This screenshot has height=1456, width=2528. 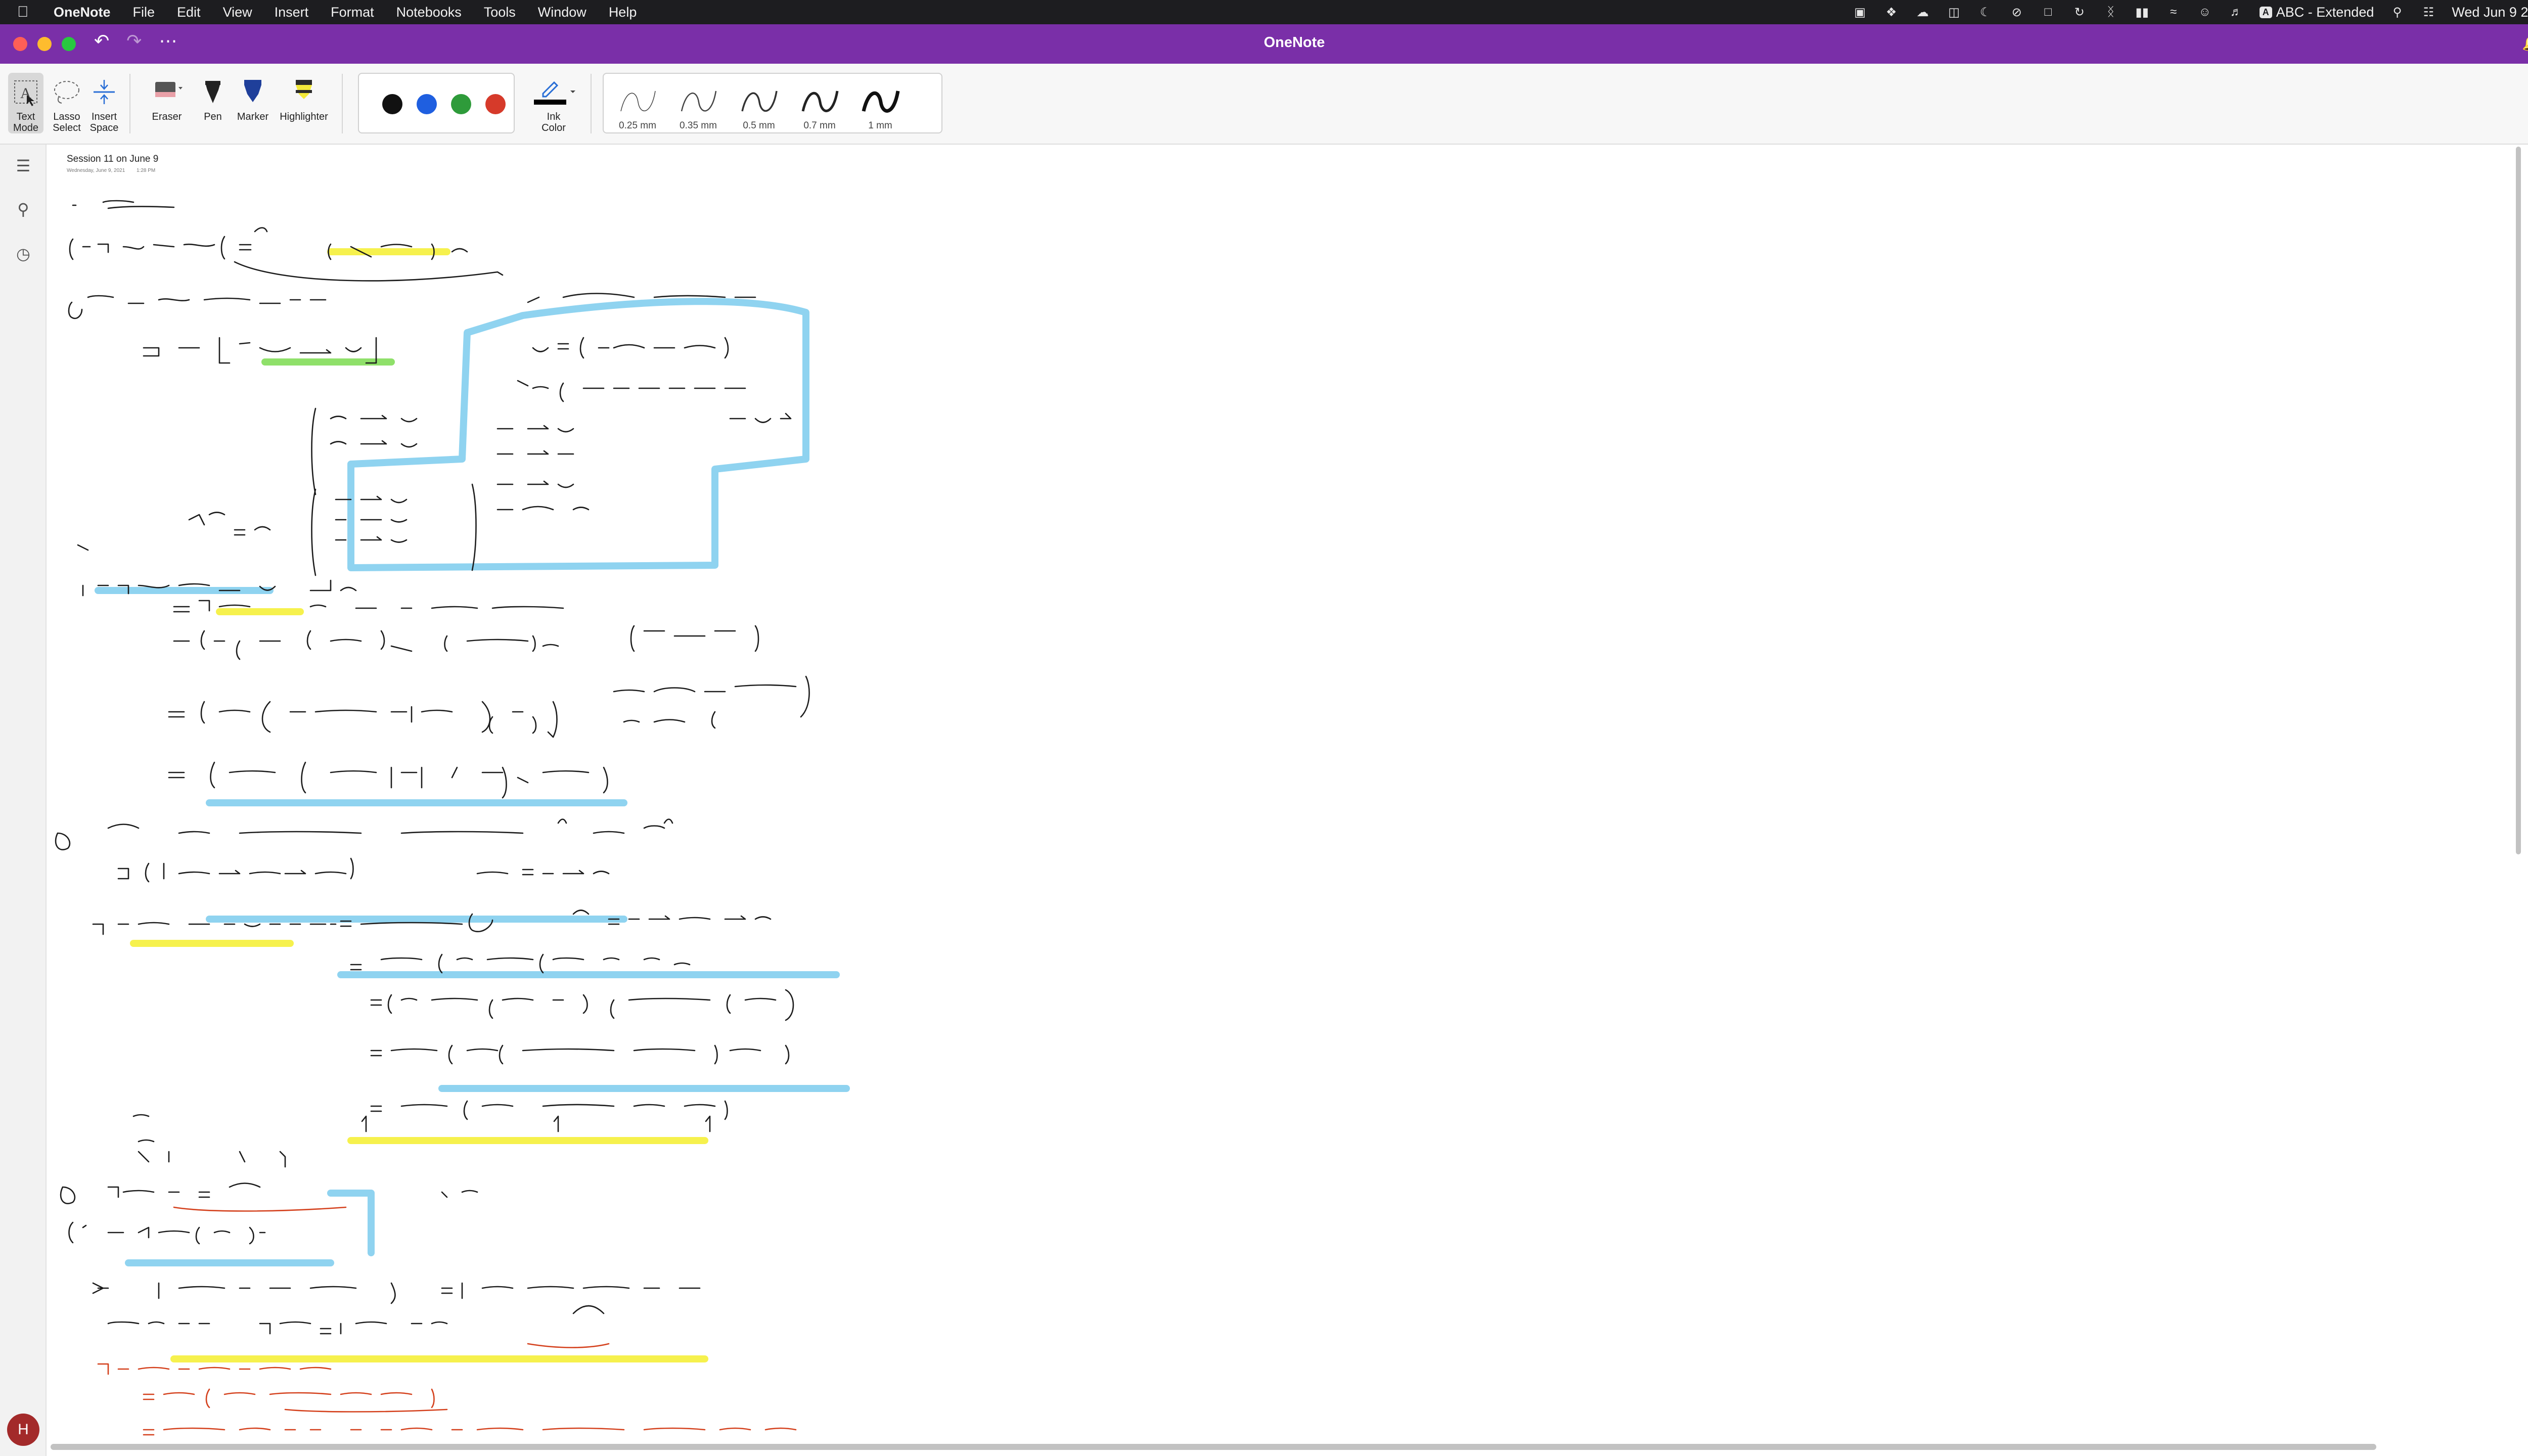 What do you see at coordinates (429, 12) in the screenshot?
I see `menu-notebooks: Notebooks` at bounding box center [429, 12].